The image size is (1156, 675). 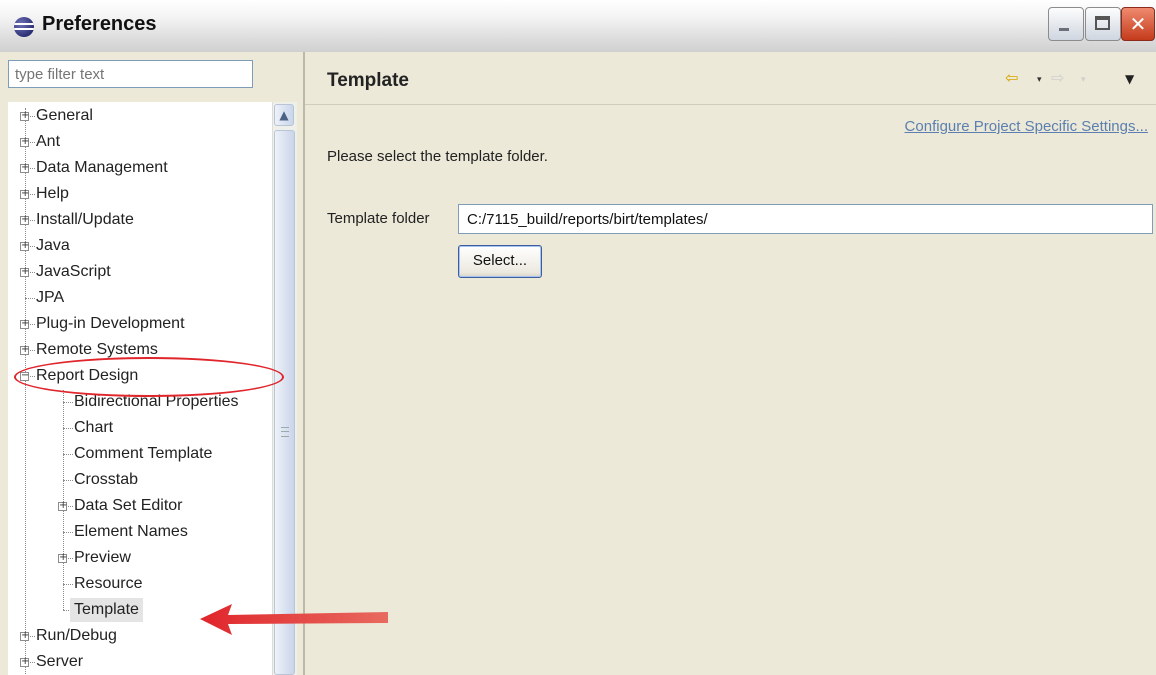 What do you see at coordinates (59, 662) in the screenshot?
I see `tree-item-server: Server` at bounding box center [59, 662].